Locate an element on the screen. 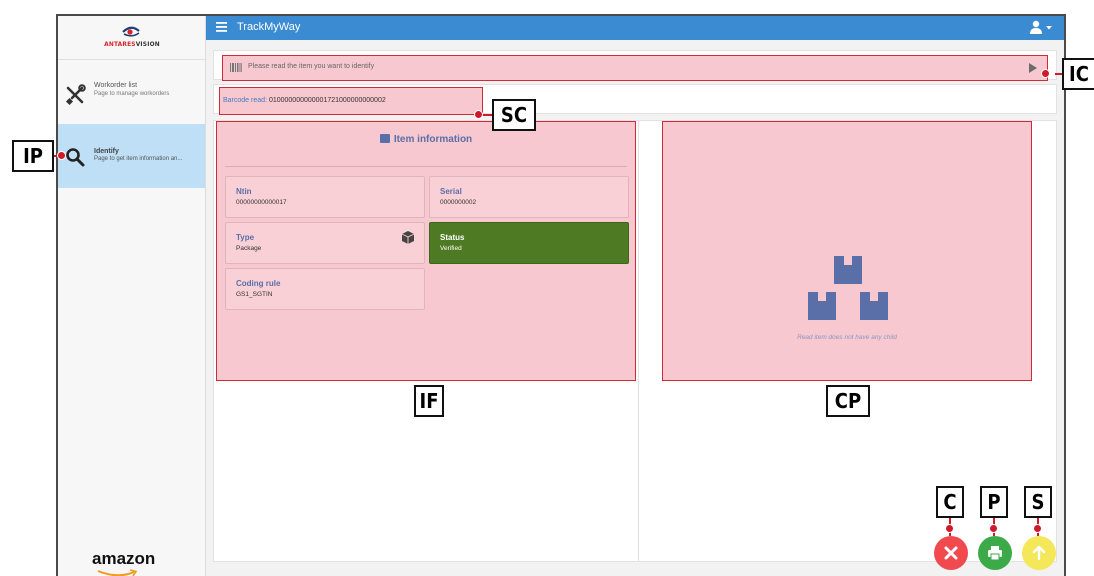 Image resolution: width=1094 pixels, height=576 pixels. type-card: Type Package is located at coordinates (325, 243).